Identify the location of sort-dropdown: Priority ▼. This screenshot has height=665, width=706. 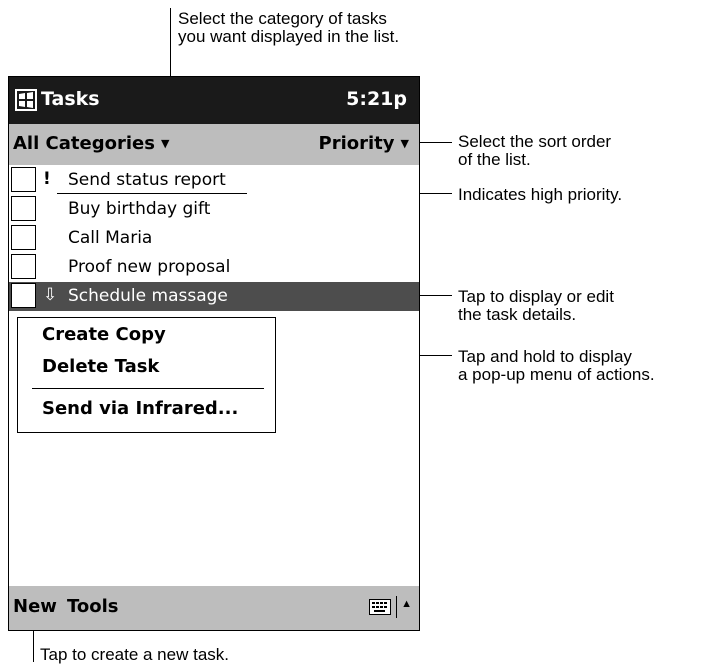
(364, 143).